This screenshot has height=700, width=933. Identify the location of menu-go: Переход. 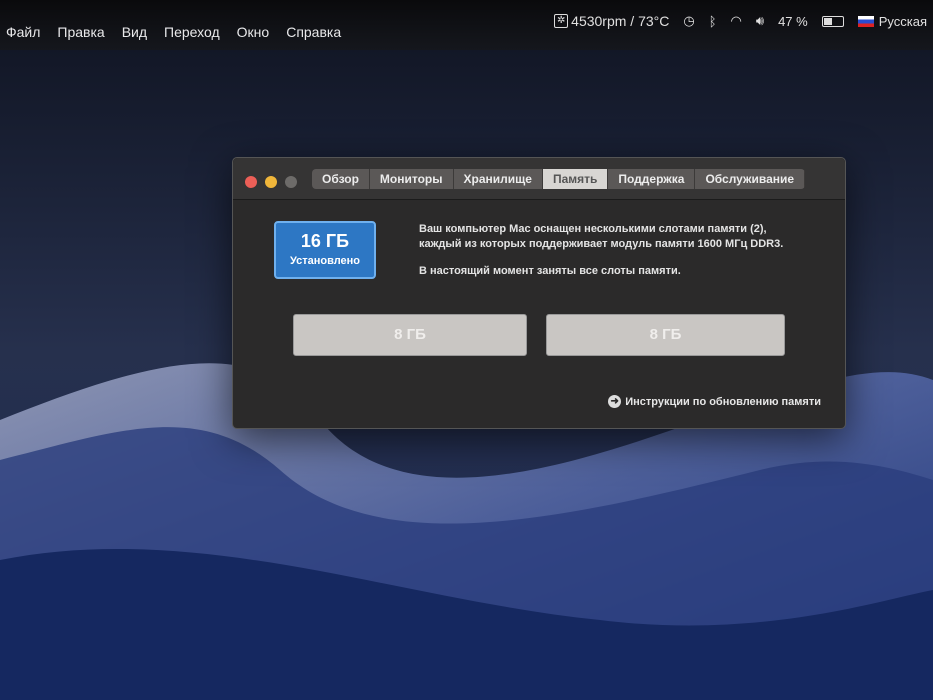
(192, 32).